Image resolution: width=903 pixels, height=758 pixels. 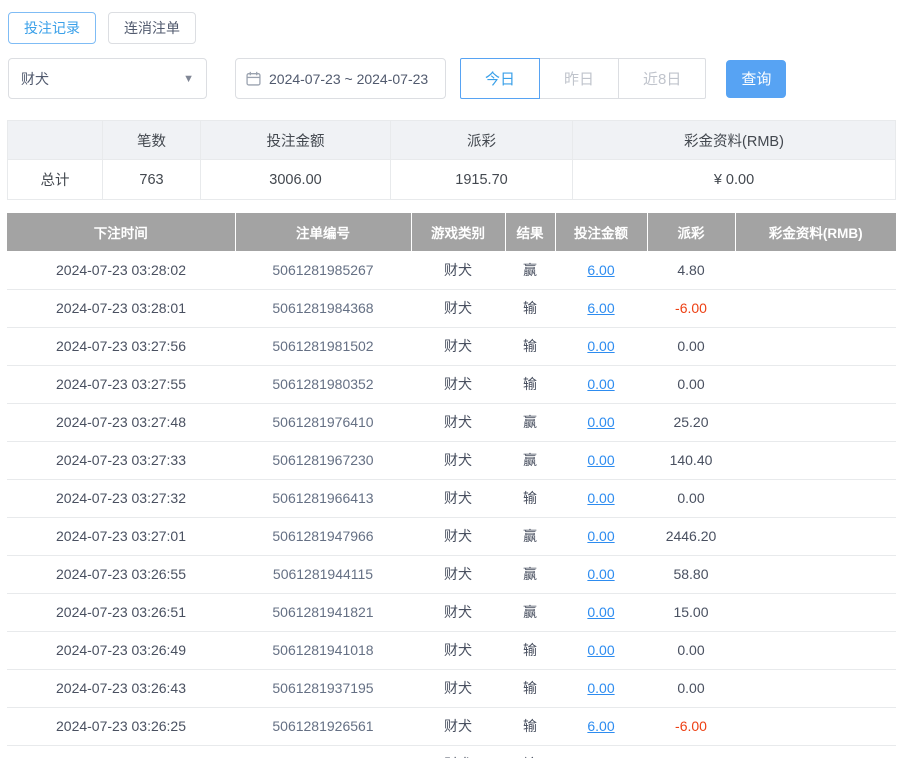 What do you see at coordinates (691, 270) in the screenshot?
I see `payout-cell: 4.80` at bounding box center [691, 270].